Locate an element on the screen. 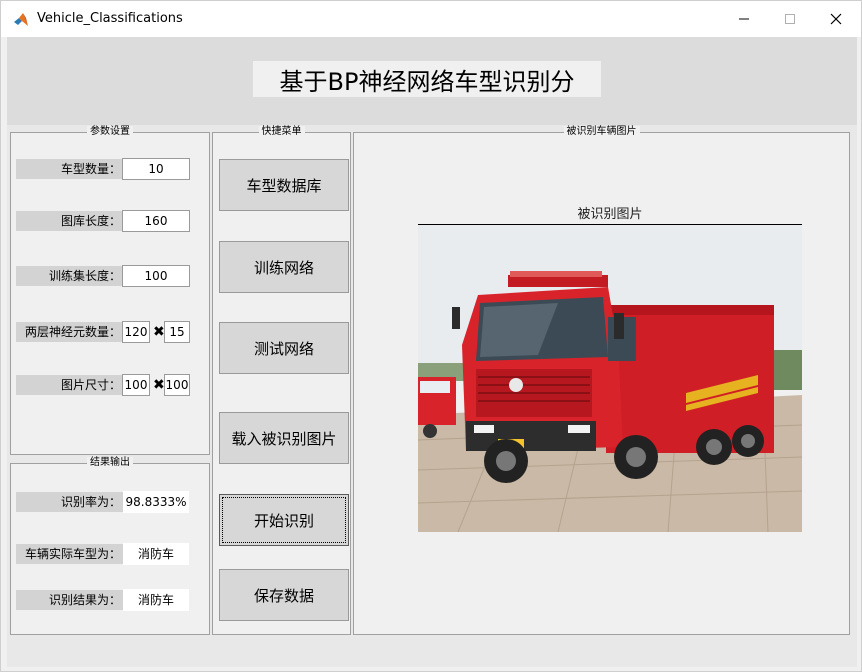 The image size is (862, 672). start-recognition-button: 开始识别 is located at coordinates (284, 520).